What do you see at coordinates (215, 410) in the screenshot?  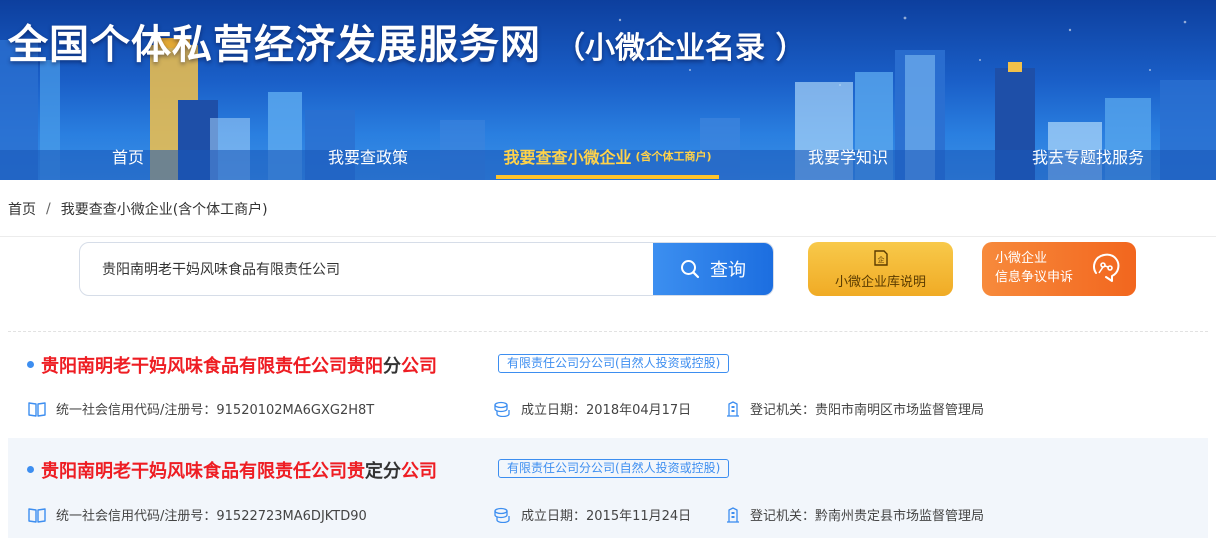 I see `credit-code-text: 统一社会信用代码/注册号：91520102MA6GXG2H8T` at bounding box center [215, 410].